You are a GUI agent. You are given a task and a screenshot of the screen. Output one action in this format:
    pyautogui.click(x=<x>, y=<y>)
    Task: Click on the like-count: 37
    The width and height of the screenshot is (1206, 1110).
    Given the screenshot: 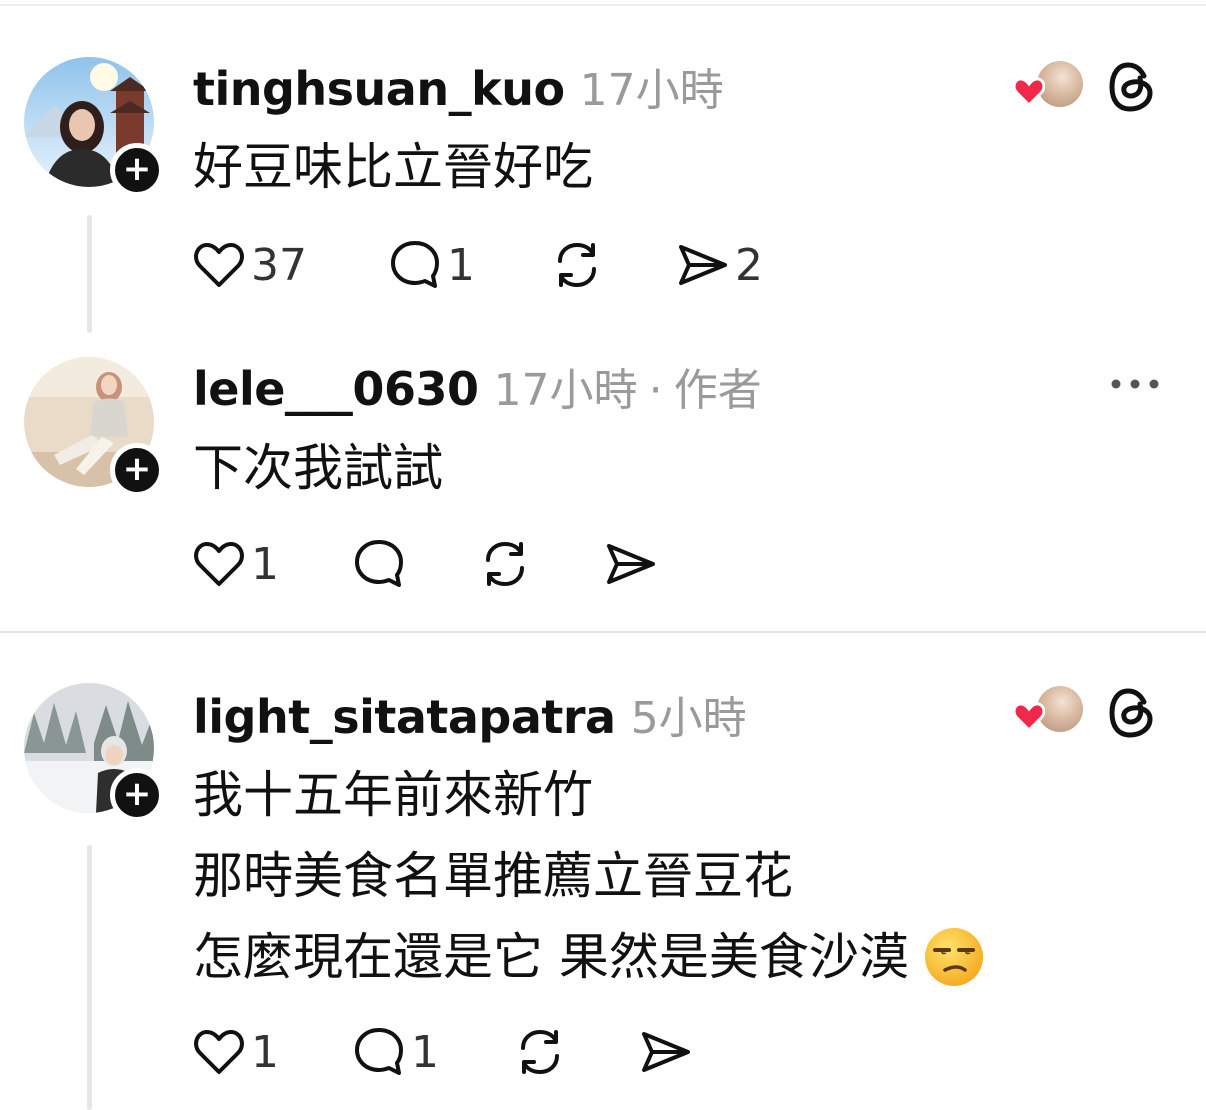 What is the action you would take?
    pyautogui.click(x=279, y=265)
    